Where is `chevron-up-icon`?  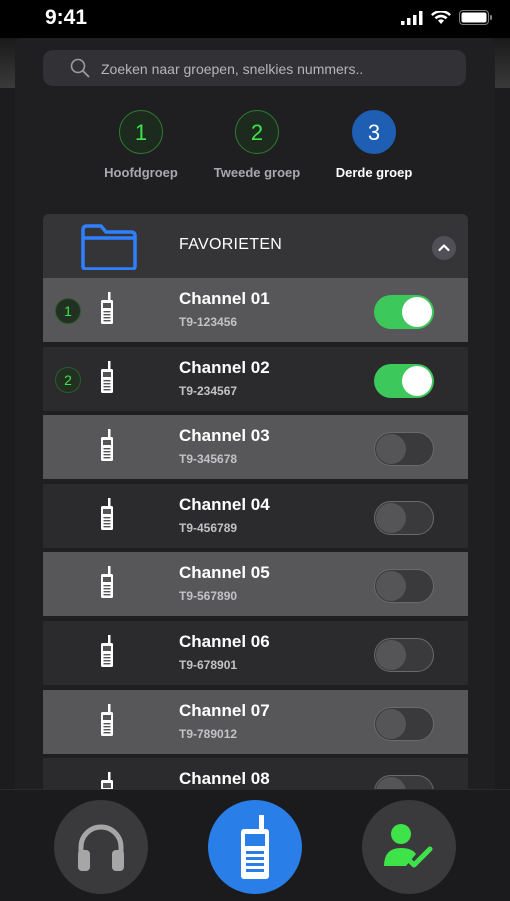
chevron-up-icon is located at coordinates (444, 248).